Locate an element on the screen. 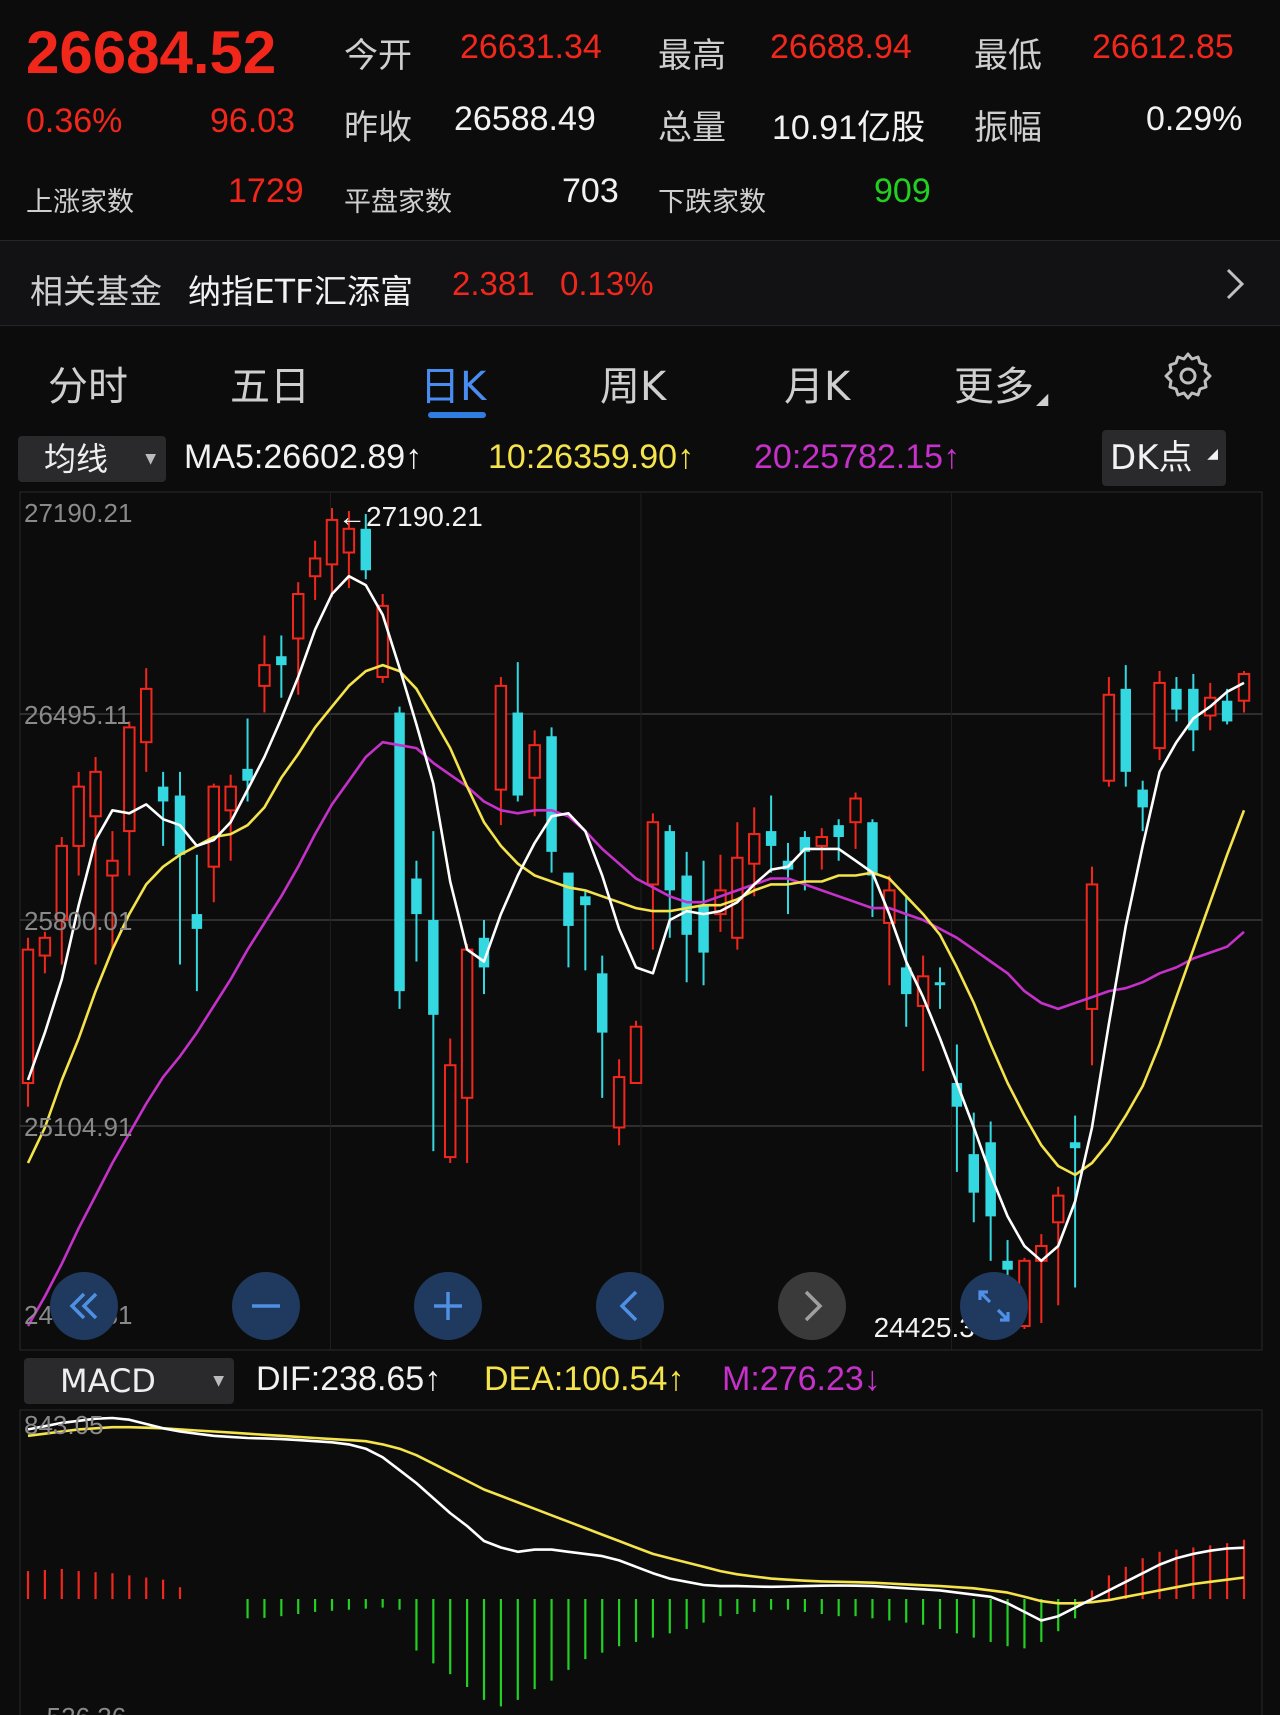 The width and height of the screenshot is (1280, 1715). y-axis-label: 26495.11 is located at coordinates (77, 715).